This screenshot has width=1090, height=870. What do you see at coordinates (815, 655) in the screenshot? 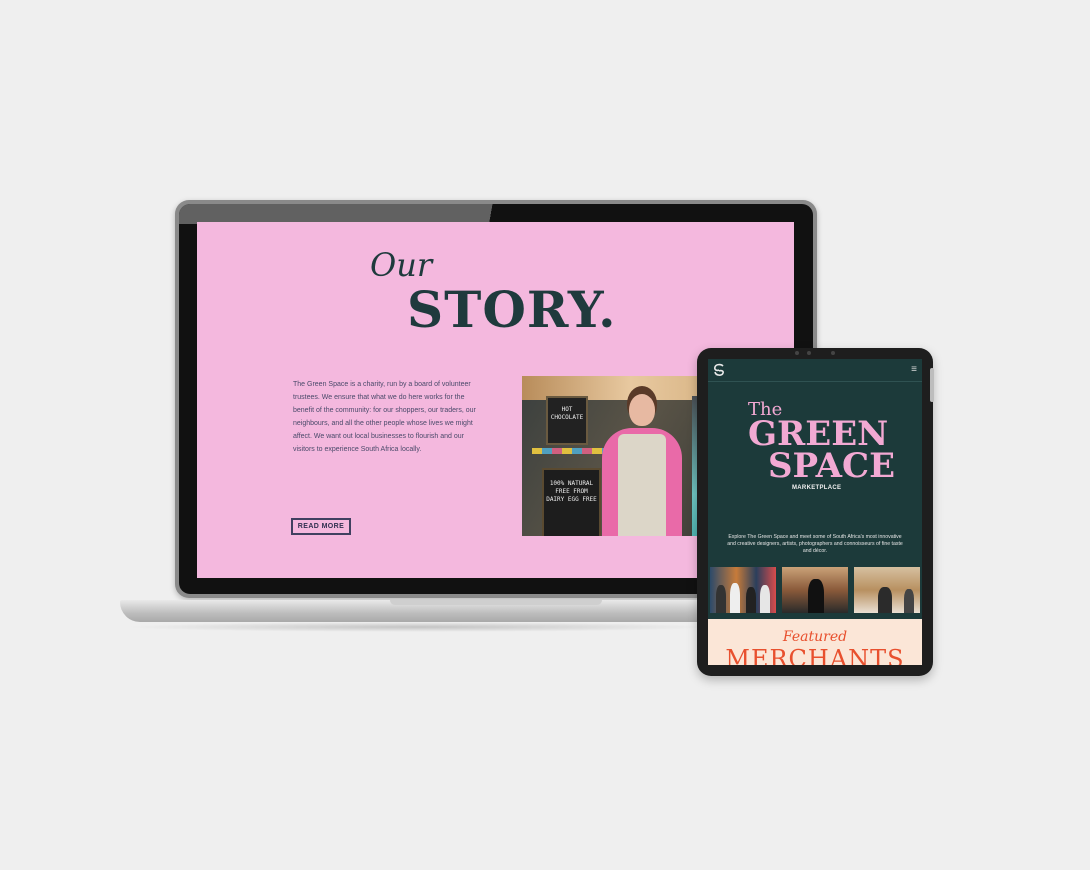
I see `featured-heading-large: MERCHANTS` at bounding box center [815, 655].